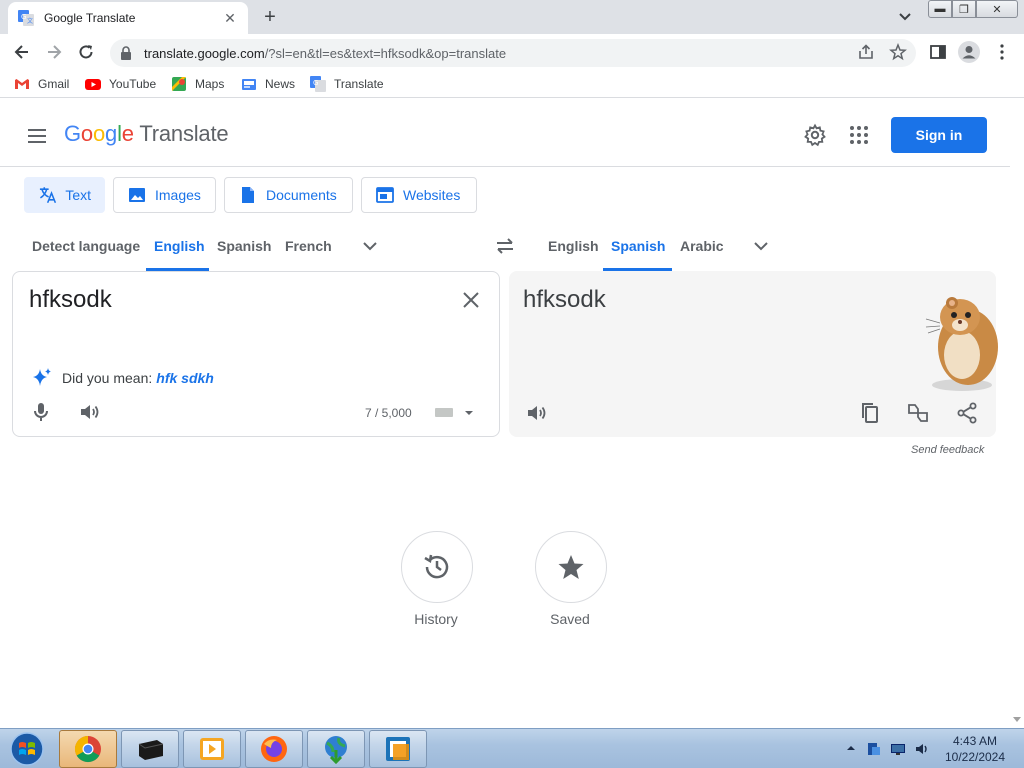  I want to click on tab-title: Google Translate, so click(90, 18).